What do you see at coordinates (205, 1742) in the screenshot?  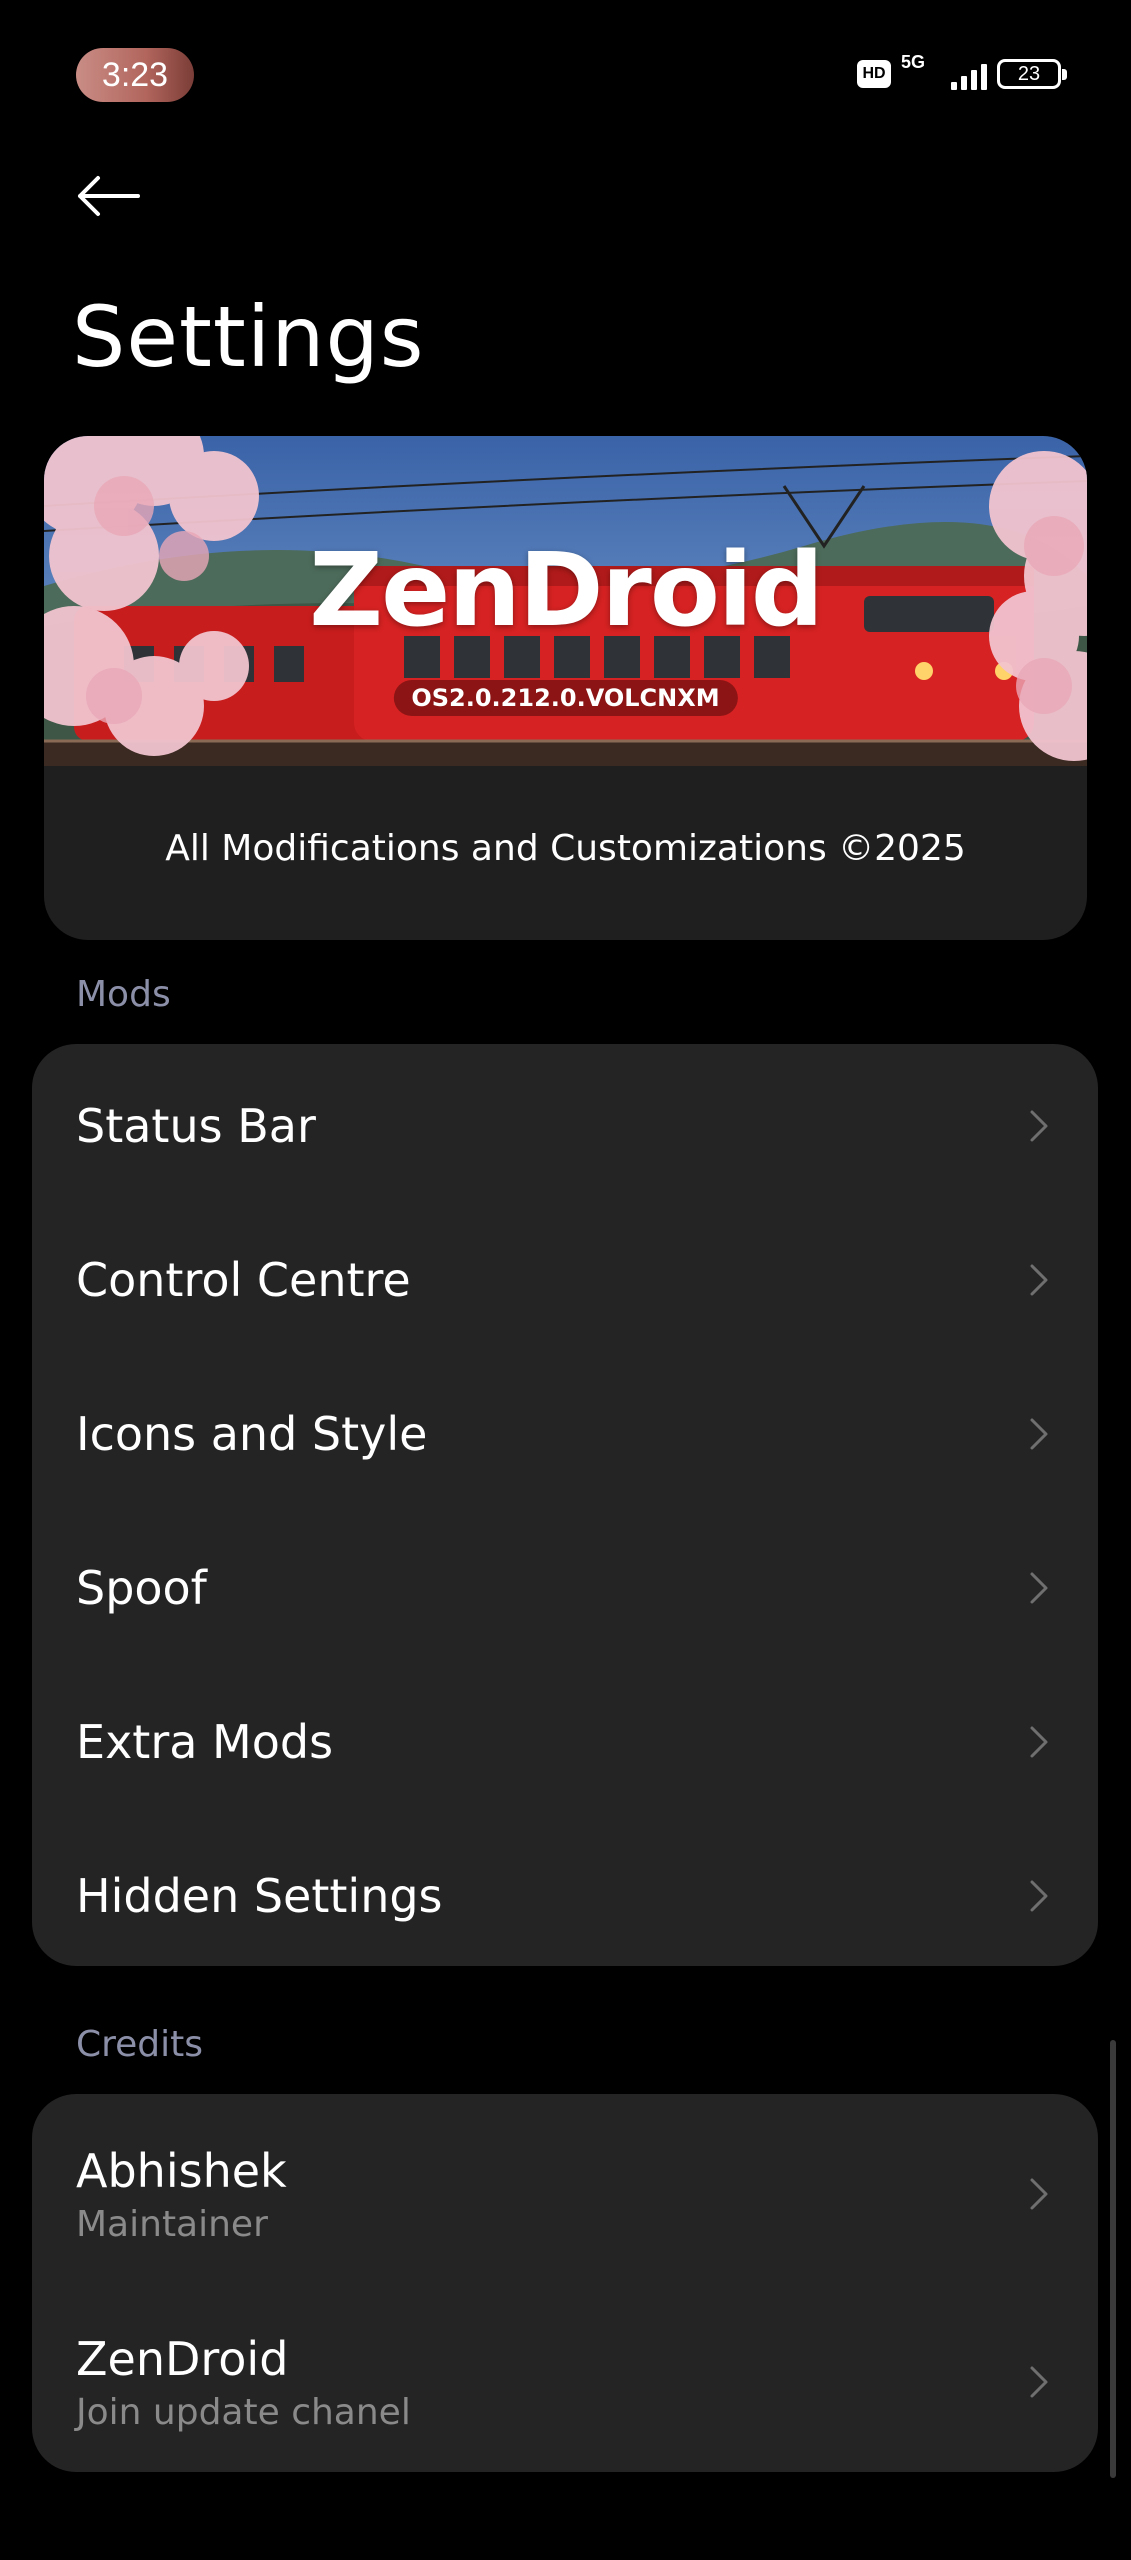 I see `row-label: Extra Mods` at bounding box center [205, 1742].